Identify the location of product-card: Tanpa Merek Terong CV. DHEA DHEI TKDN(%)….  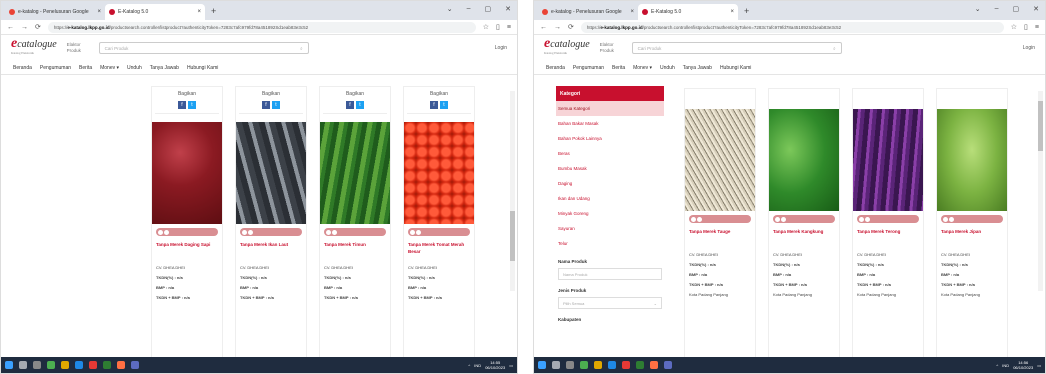
(888, 222).